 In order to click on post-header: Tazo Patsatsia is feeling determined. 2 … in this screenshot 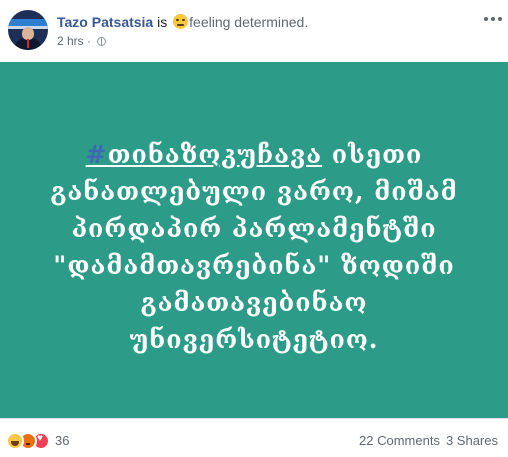, I will do `click(254, 31)`.